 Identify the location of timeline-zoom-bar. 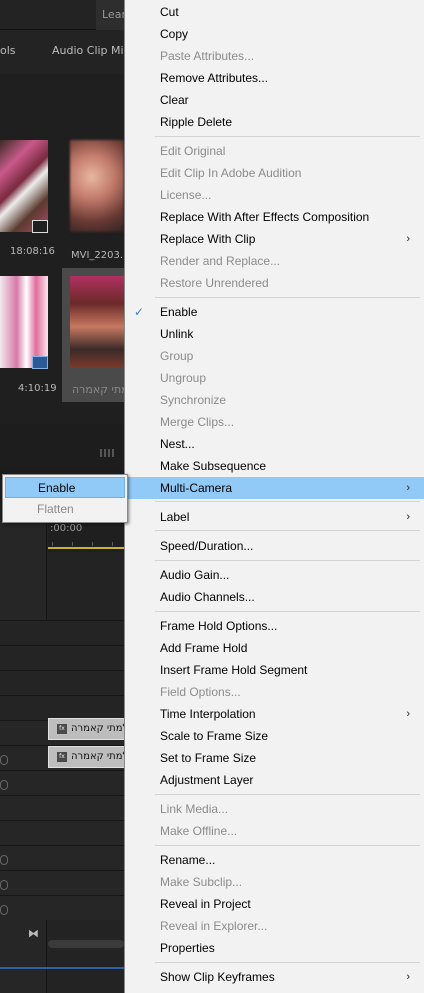
(62, 968).